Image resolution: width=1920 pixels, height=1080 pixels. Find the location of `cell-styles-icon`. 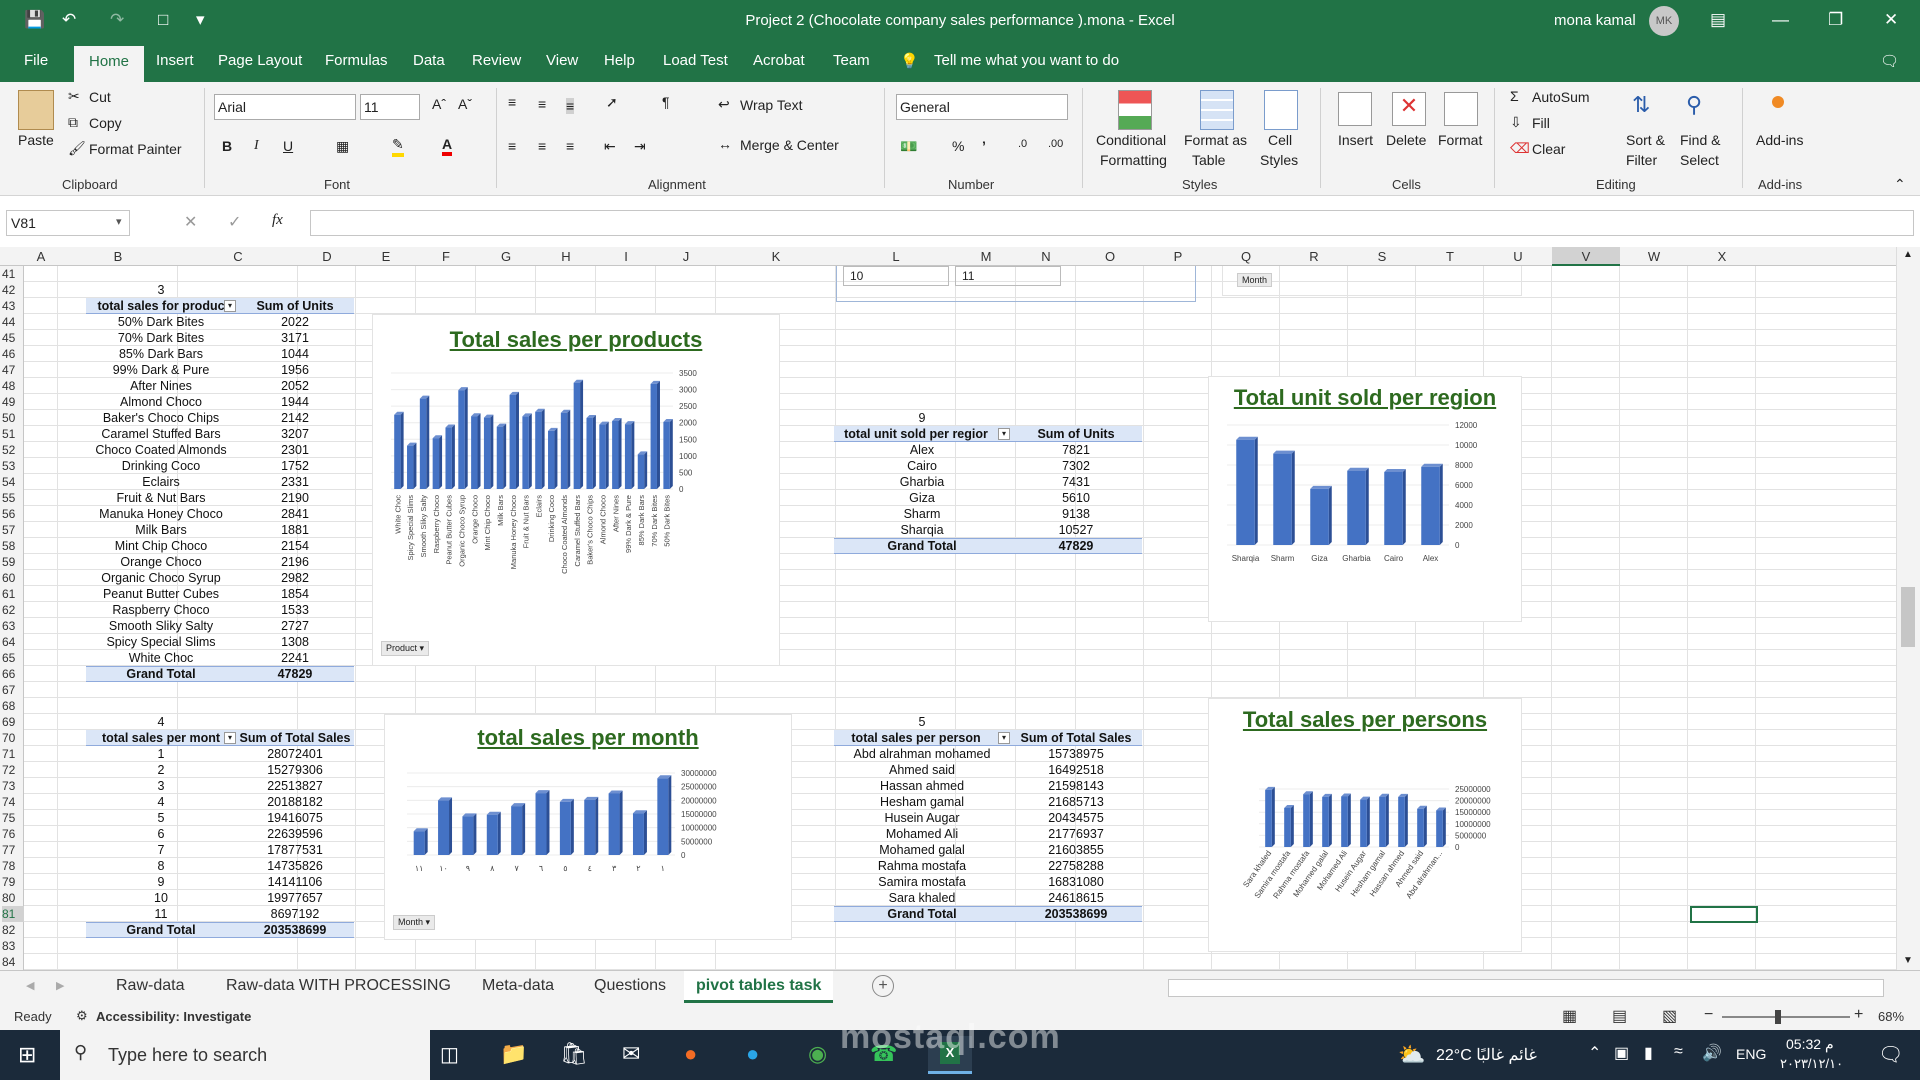

cell-styles-icon is located at coordinates (1281, 110).